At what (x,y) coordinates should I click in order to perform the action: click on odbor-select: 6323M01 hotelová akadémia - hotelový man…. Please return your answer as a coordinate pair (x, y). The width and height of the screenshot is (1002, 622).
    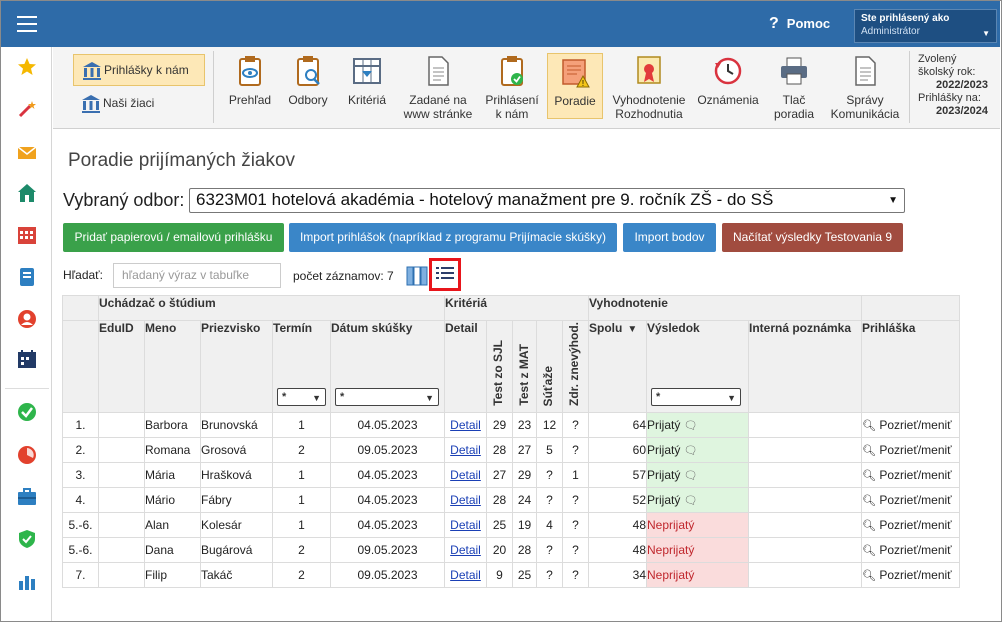
    Looking at the image, I should click on (547, 200).